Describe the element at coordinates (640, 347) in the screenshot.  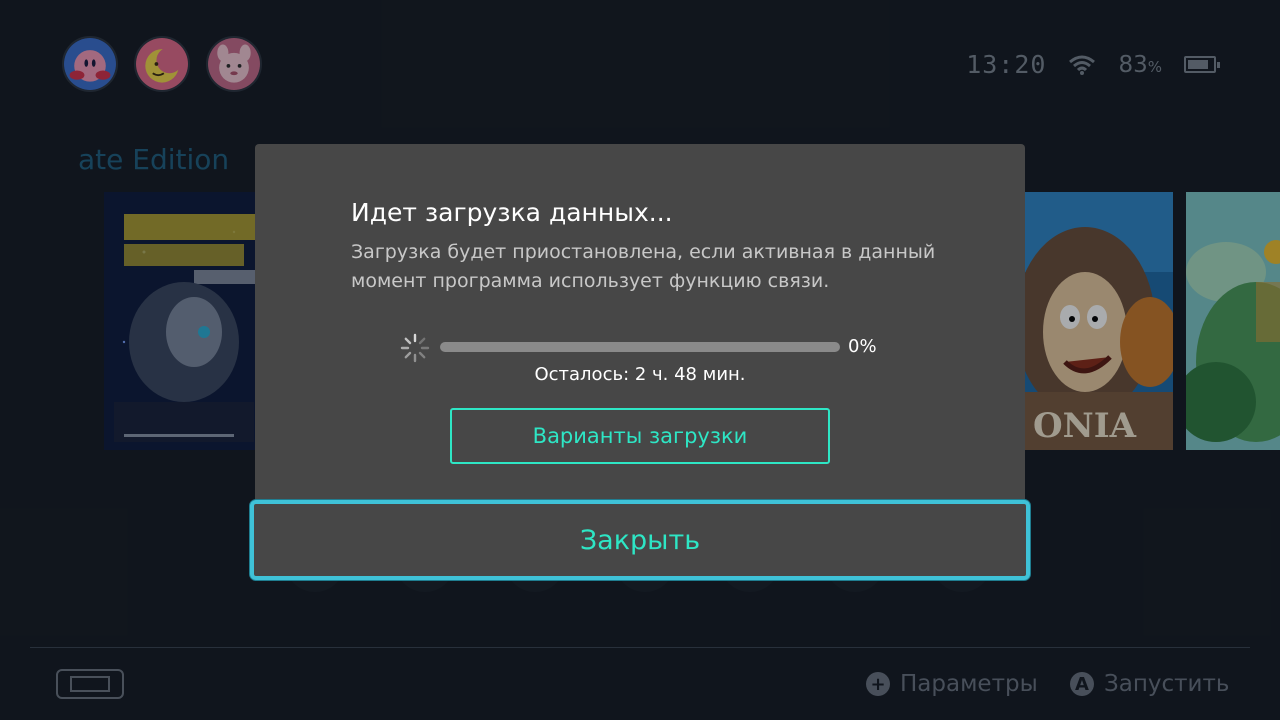
I see `download-progress-bar` at that location.